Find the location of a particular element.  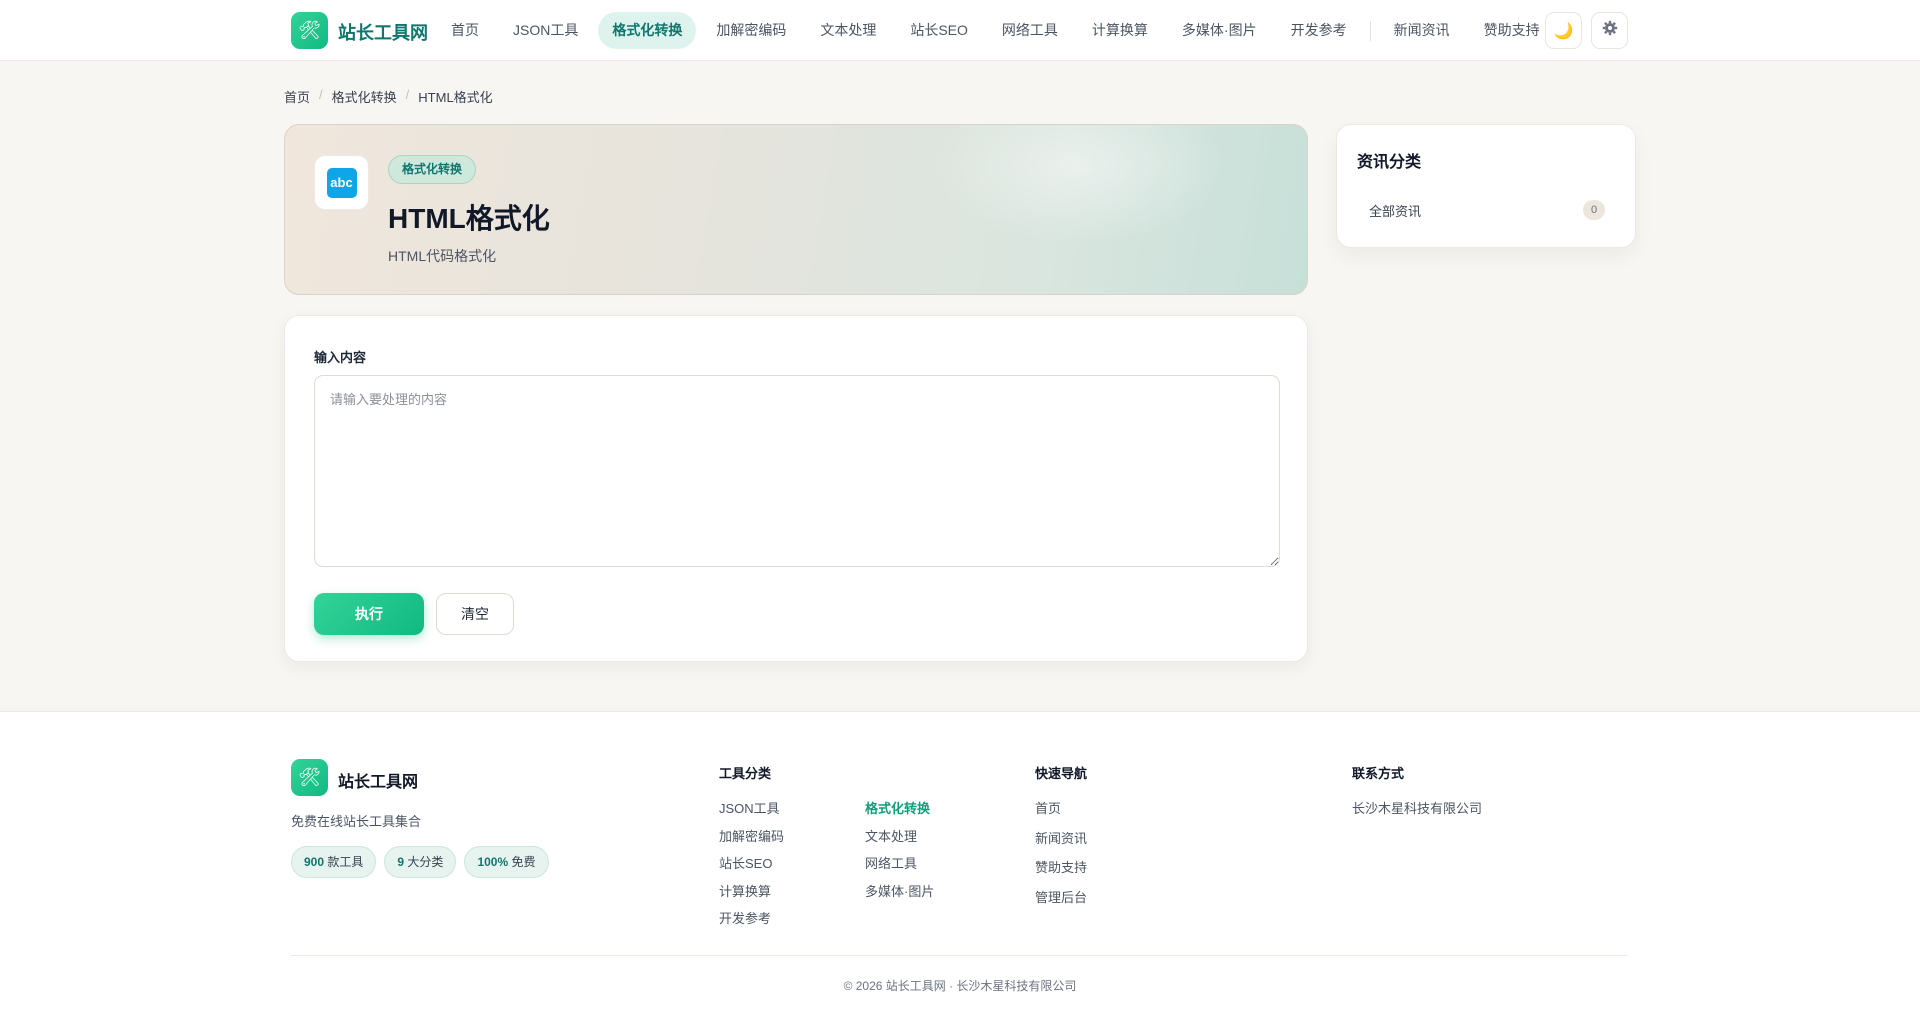

breadcrumb-category-link: 格式化转换 is located at coordinates (364, 96).